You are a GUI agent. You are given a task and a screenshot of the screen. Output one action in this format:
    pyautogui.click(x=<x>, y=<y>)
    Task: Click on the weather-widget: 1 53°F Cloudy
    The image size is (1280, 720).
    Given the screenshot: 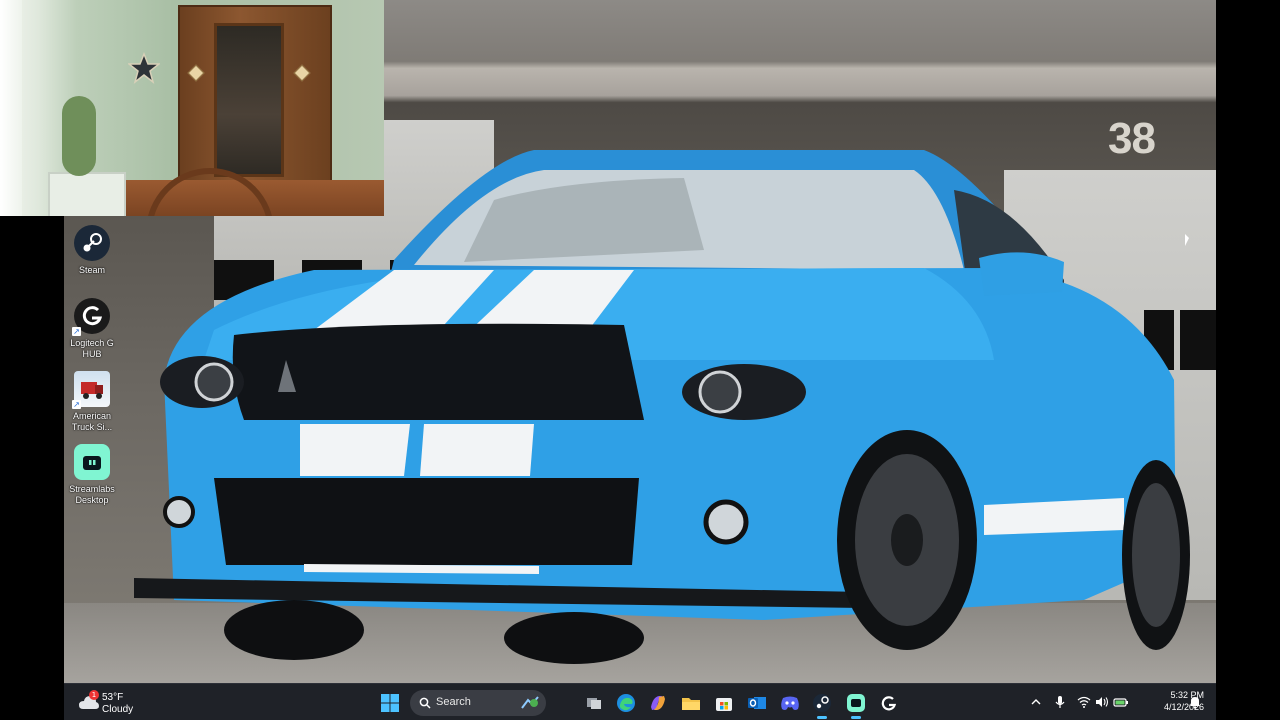 What is the action you would take?
    pyautogui.click(x=118, y=703)
    